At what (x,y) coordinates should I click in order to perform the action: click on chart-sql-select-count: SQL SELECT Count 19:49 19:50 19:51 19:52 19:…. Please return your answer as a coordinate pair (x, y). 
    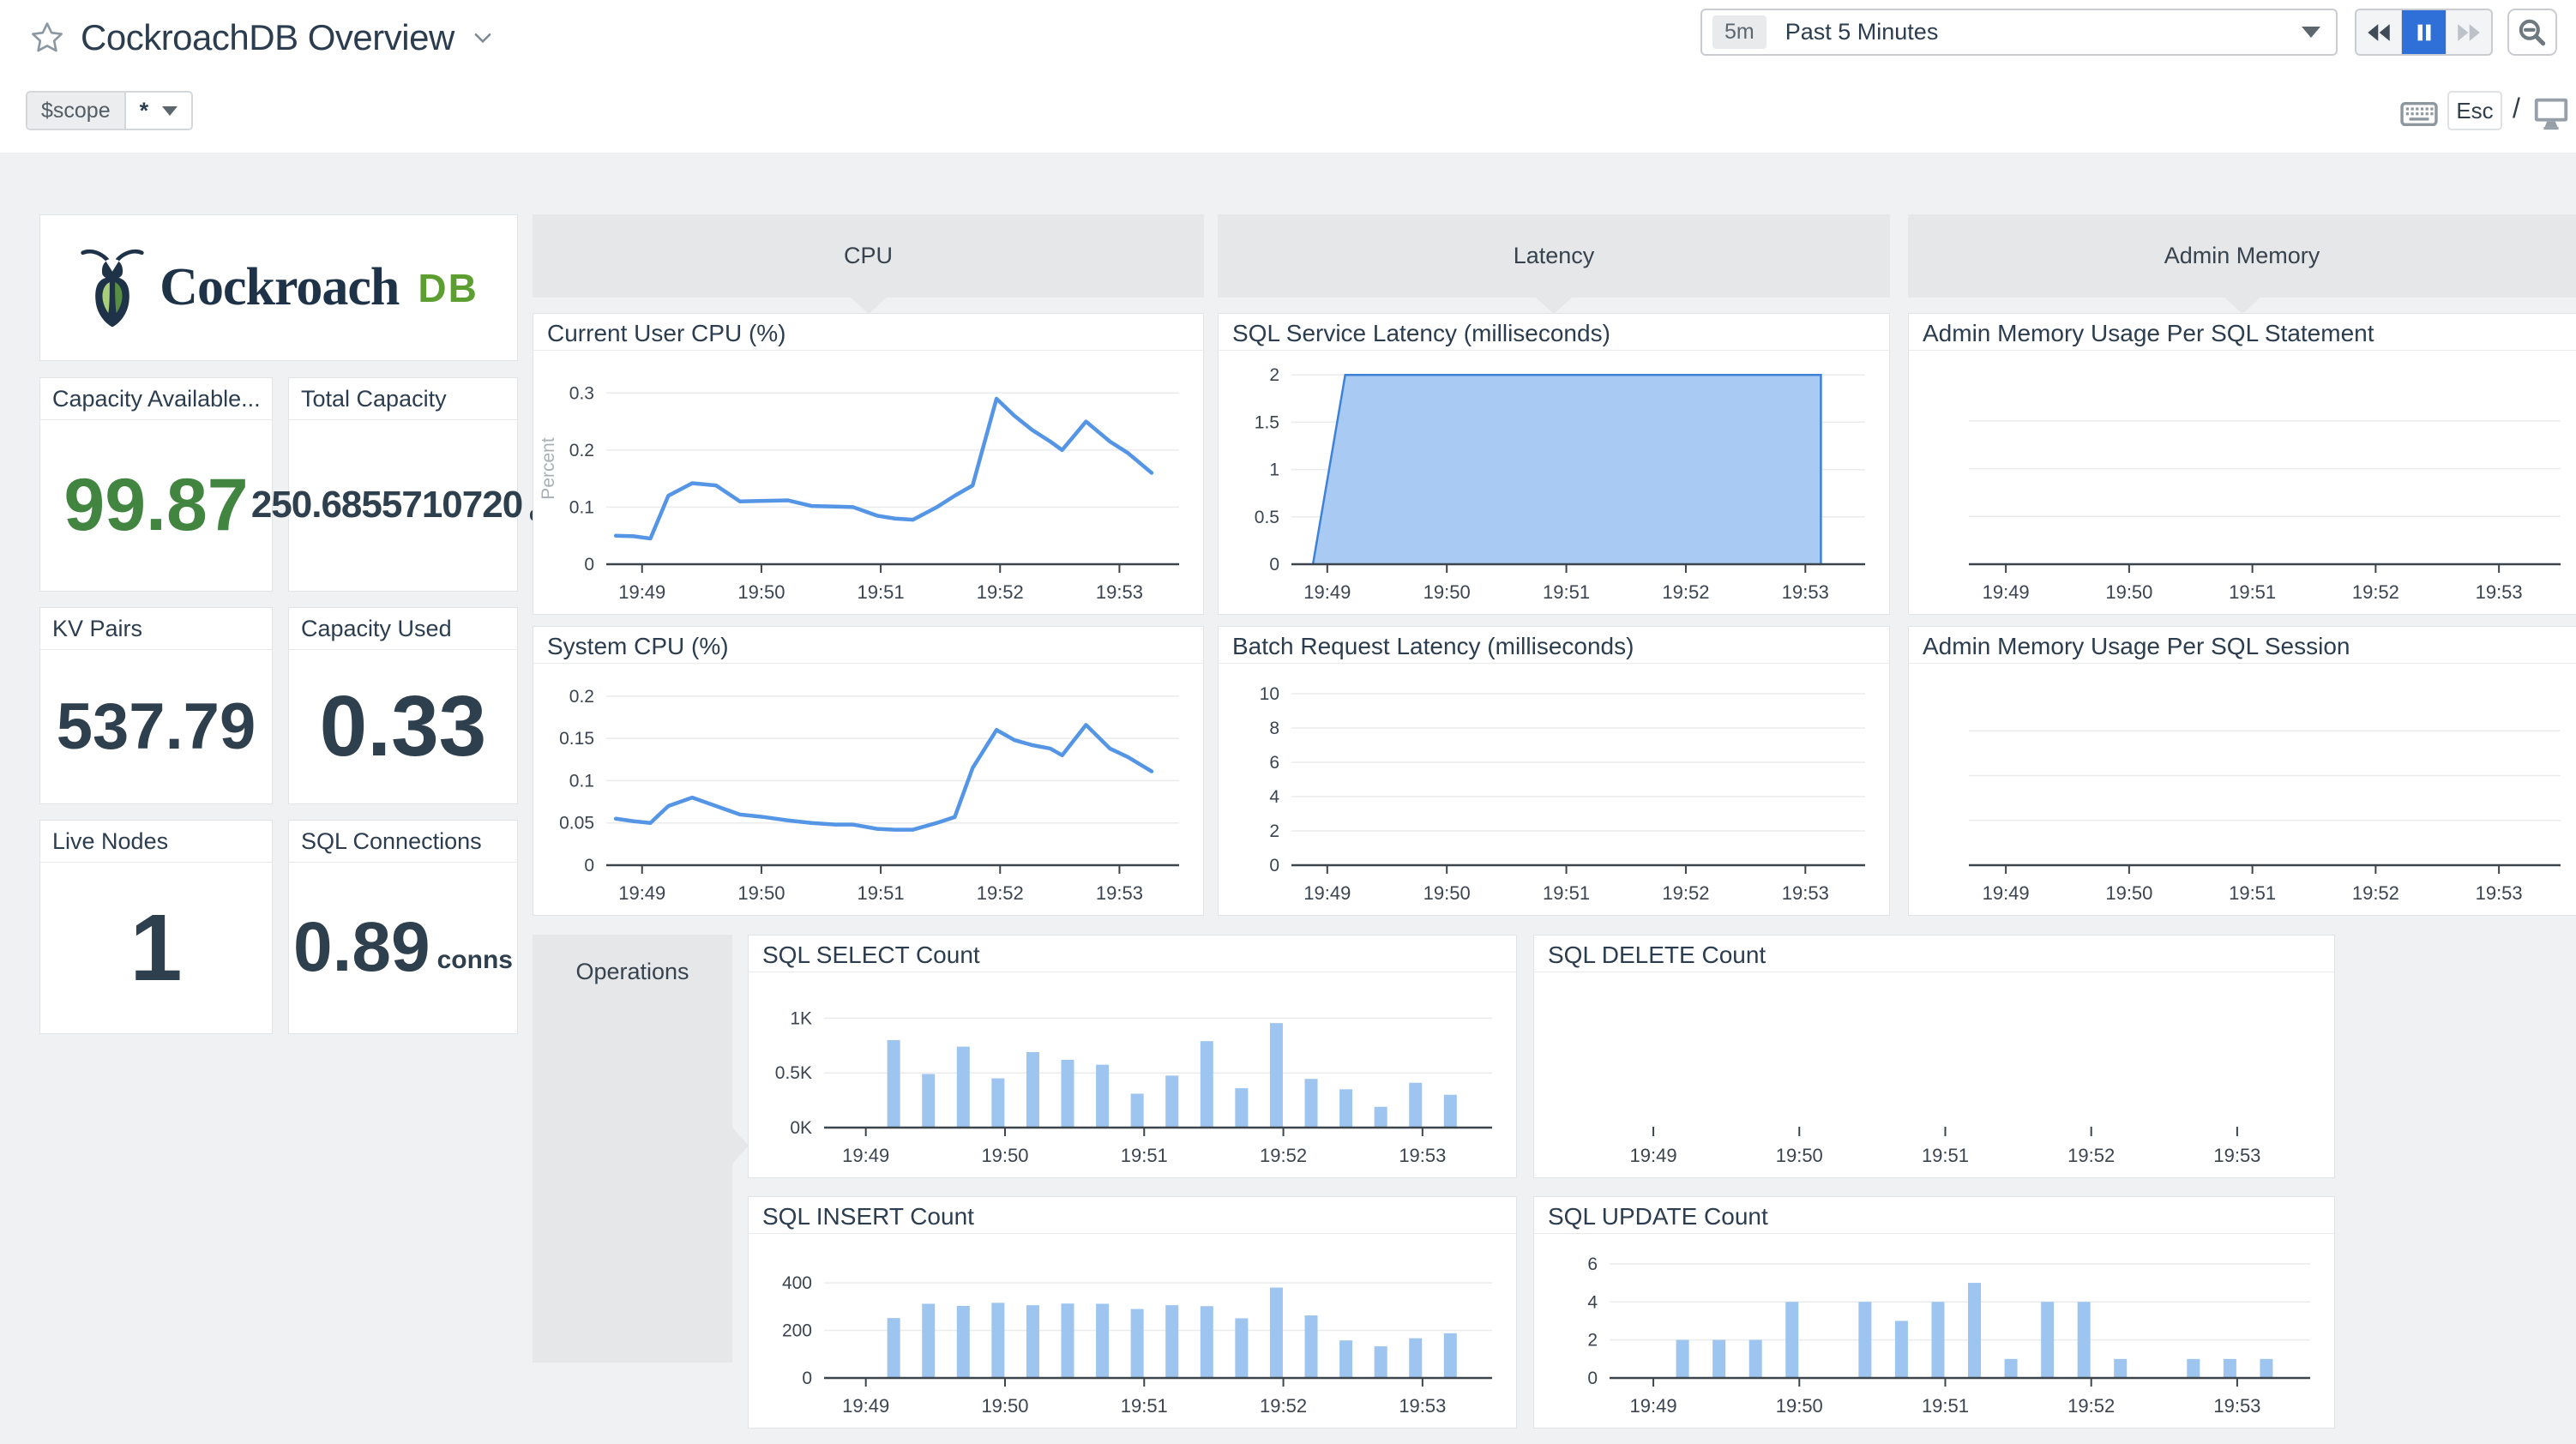
    Looking at the image, I should click on (1132, 1056).